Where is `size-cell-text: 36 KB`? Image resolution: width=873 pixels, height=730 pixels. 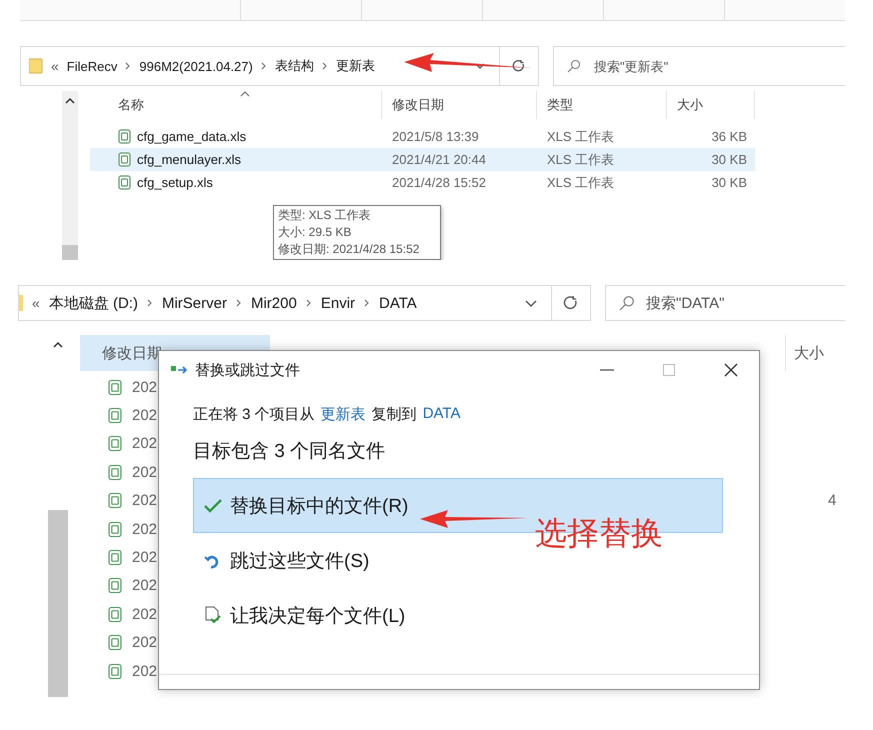
size-cell-text: 36 KB is located at coordinates (729, 136).